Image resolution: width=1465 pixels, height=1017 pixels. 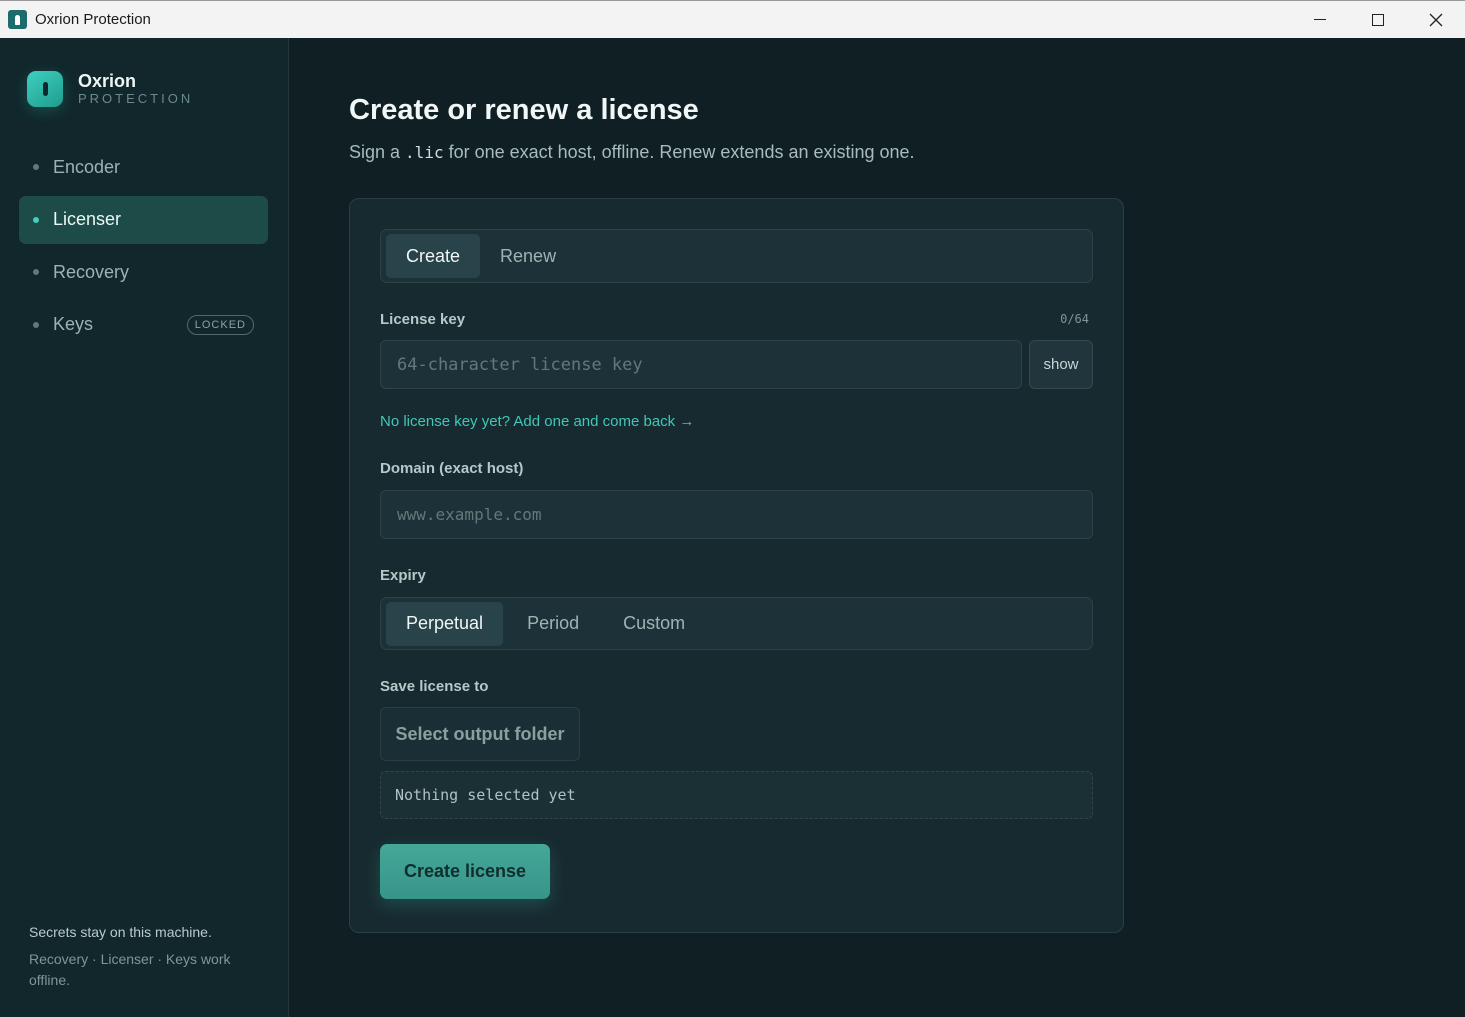 What do you see at coordinates (1320, 19) in the screenshot?
I see `minimize-icon` at bounding box center [1320, 19].